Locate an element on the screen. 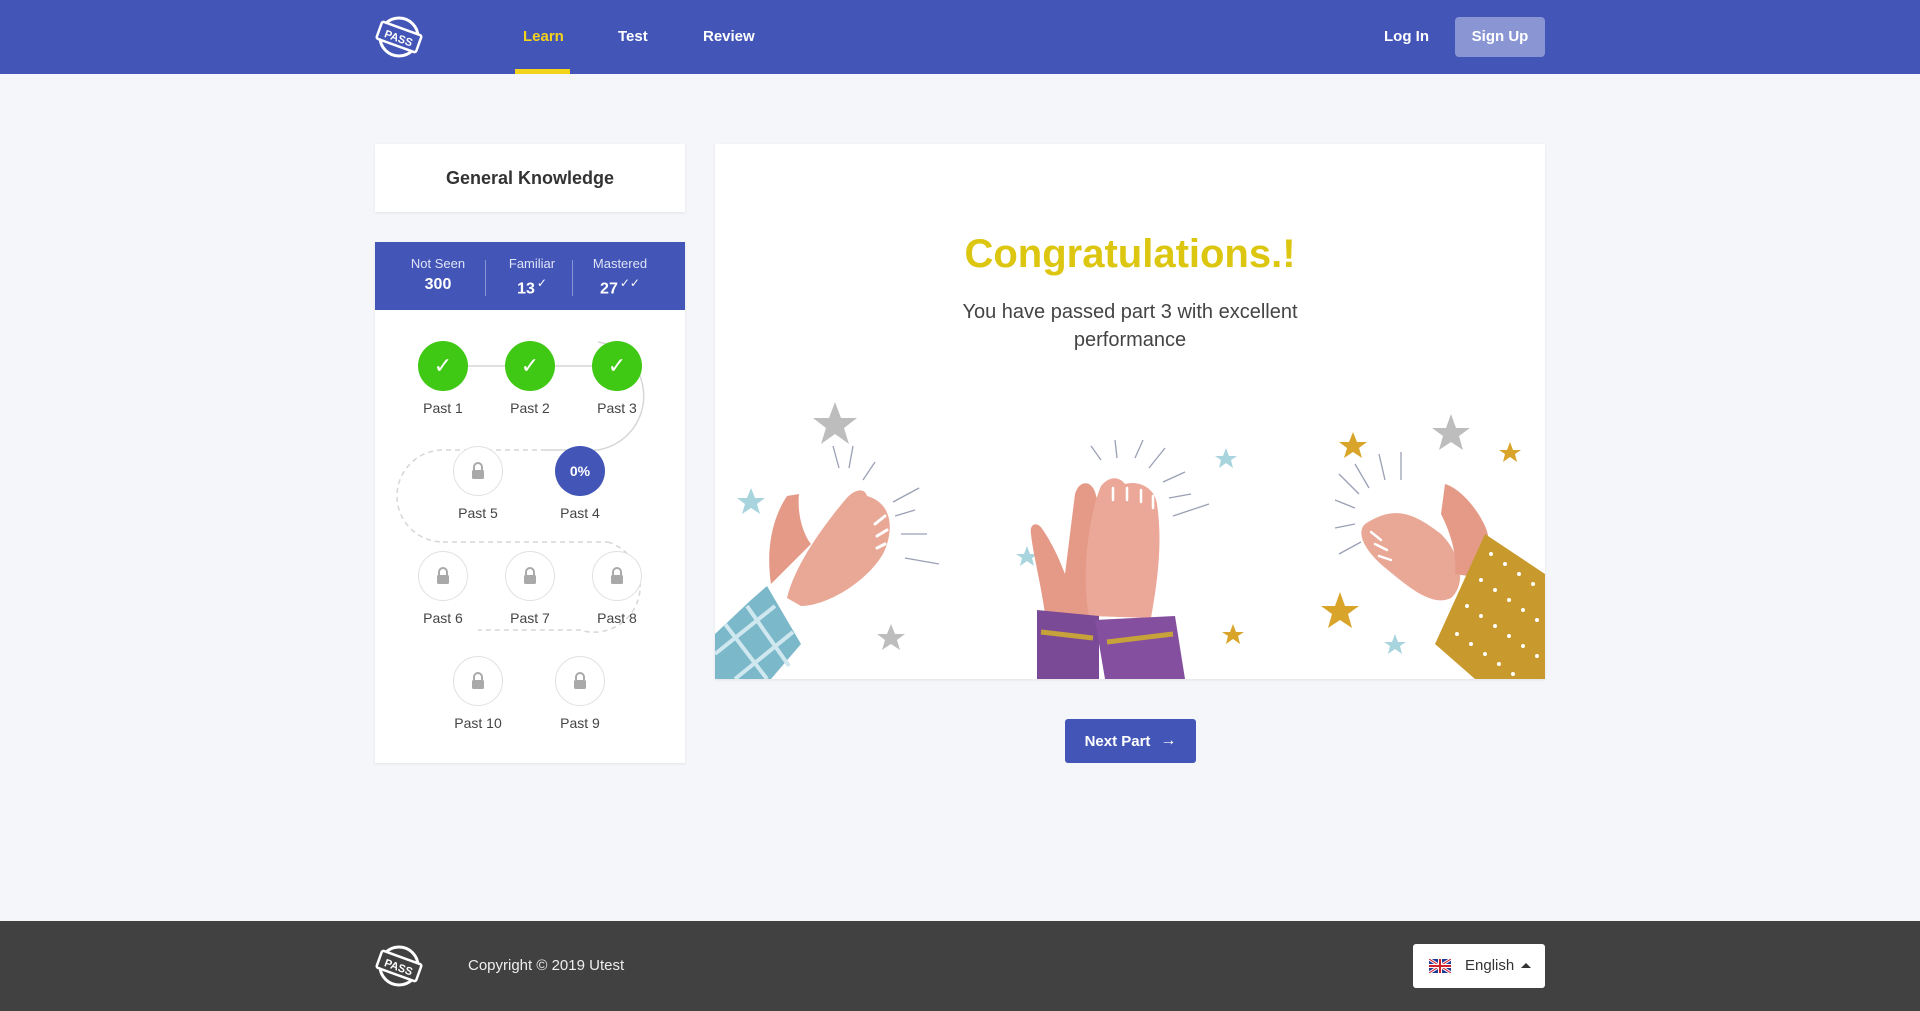 The width and height of the screenshot is (1920, 1011). stat-familiar: Familiar 13 ✓ is located at coordinates (532, 277).